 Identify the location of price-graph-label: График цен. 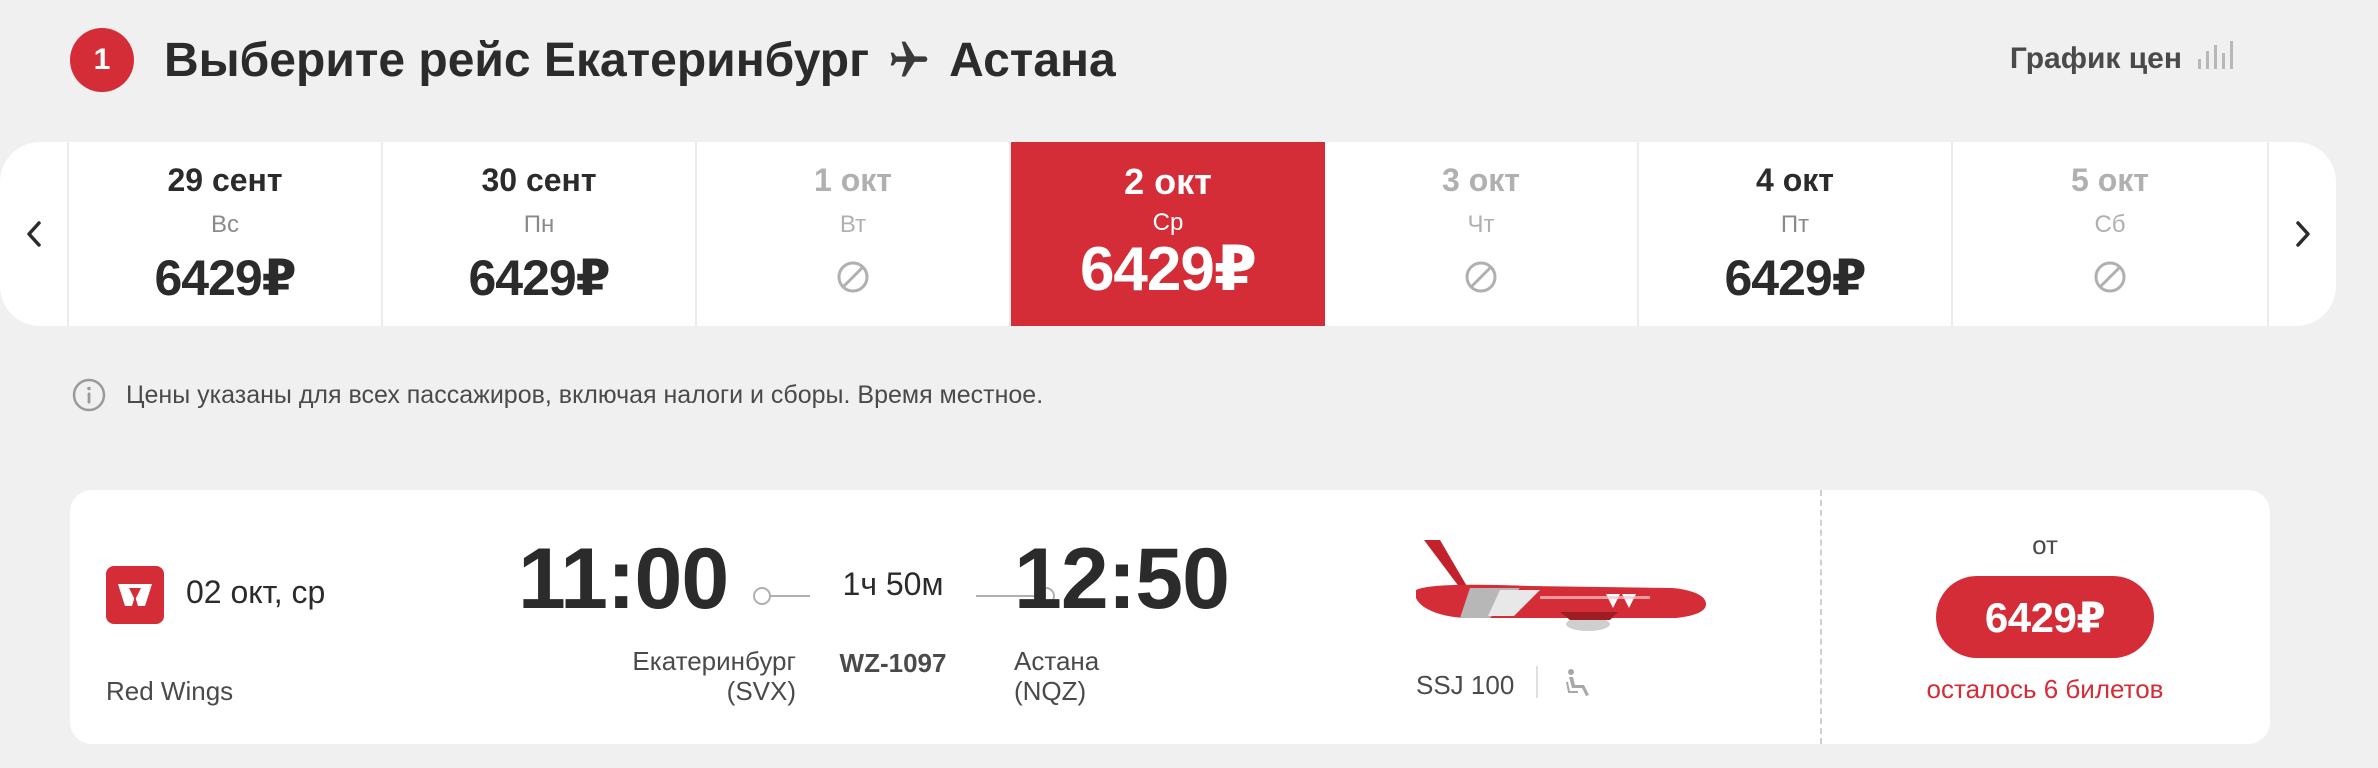
(2095, 58).